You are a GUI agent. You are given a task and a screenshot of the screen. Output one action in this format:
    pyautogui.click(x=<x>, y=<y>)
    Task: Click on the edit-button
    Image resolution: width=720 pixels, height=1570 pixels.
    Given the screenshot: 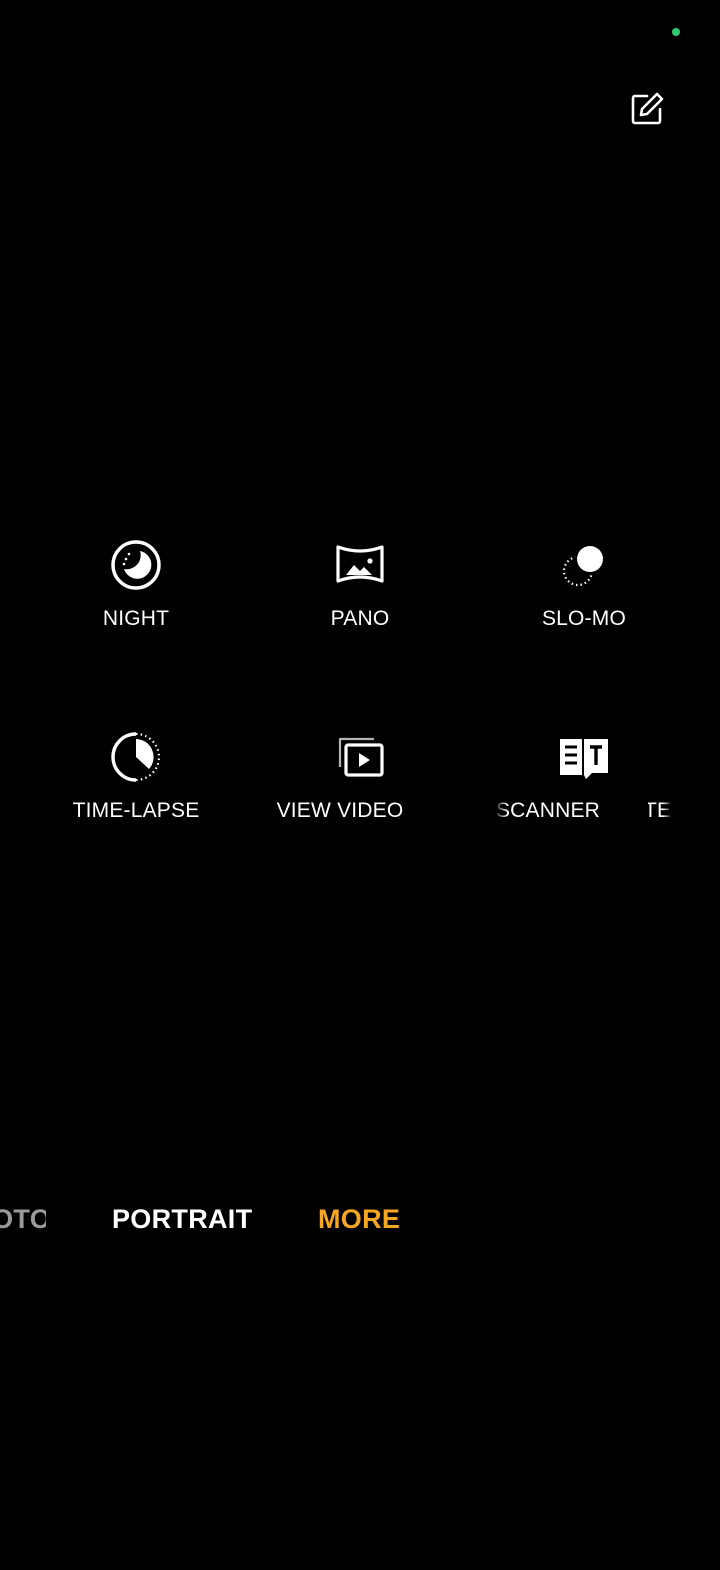 What is the action you would take?
    pyautogui.click(x=647, y=109)
    